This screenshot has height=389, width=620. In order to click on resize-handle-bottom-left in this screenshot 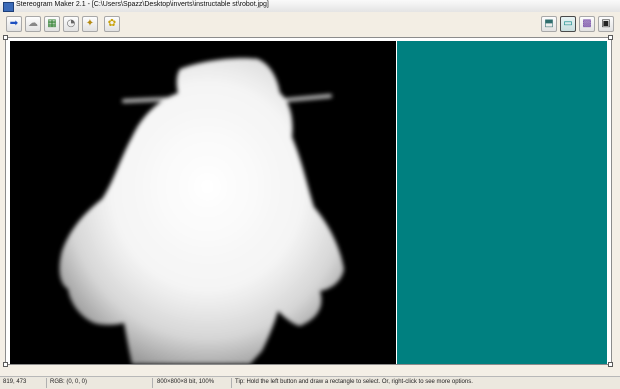, I will do `click(5, 364)`.